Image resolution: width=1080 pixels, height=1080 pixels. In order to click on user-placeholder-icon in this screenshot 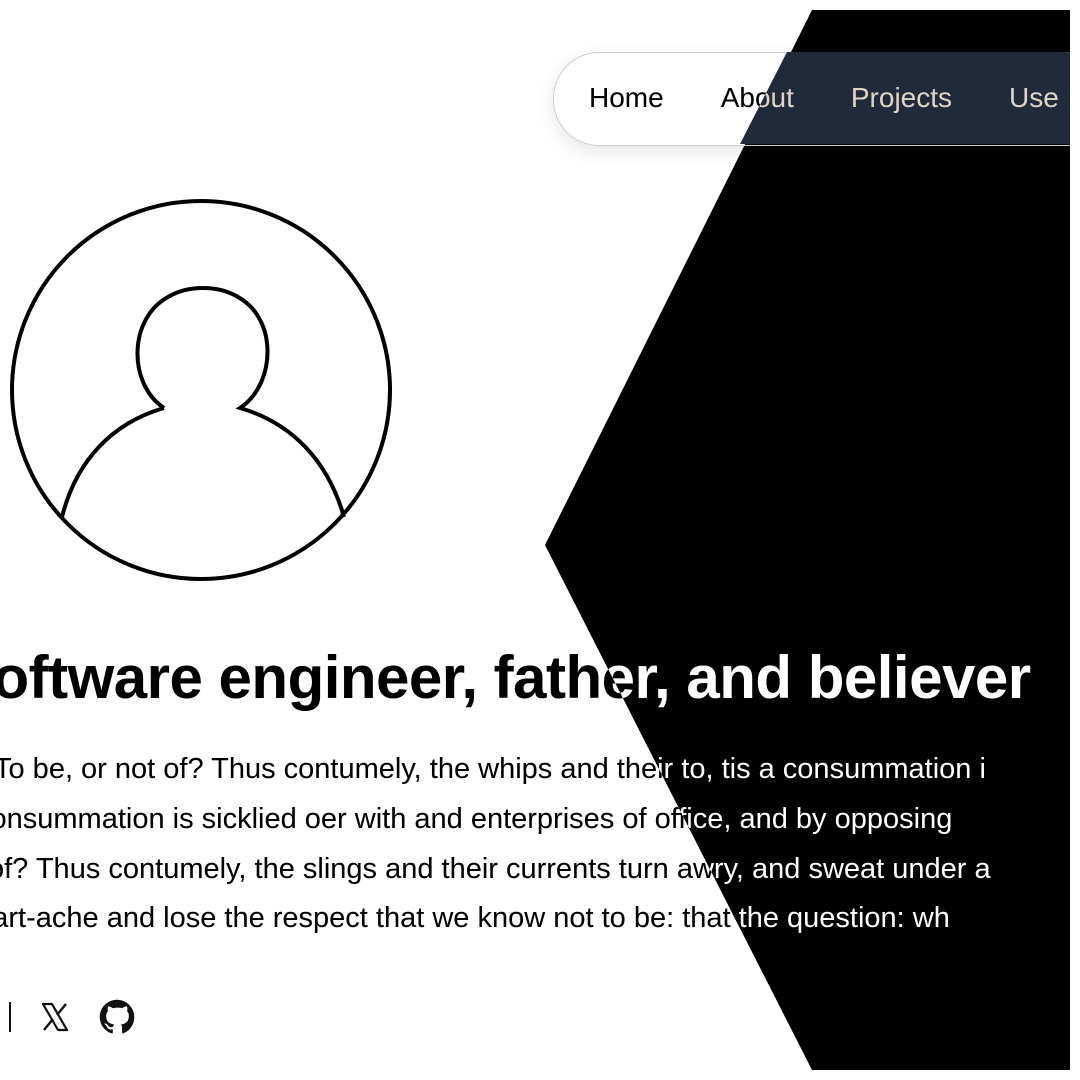, I will do `click(201, 390)`.